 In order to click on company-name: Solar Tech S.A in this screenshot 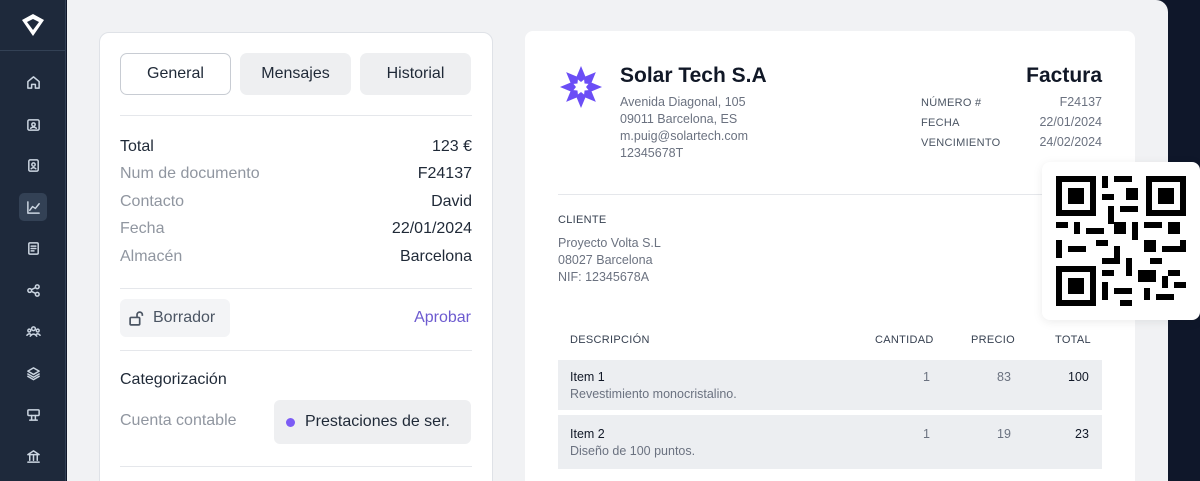, I will do `click(693, 75)`.